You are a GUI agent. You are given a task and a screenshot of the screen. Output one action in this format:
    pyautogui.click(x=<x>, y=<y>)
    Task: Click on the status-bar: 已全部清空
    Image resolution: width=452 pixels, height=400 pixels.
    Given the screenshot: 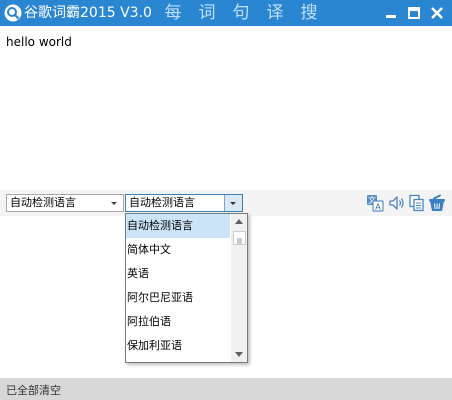 What is the action you would take?
    pyautogui.click(x=226, y=389)
    